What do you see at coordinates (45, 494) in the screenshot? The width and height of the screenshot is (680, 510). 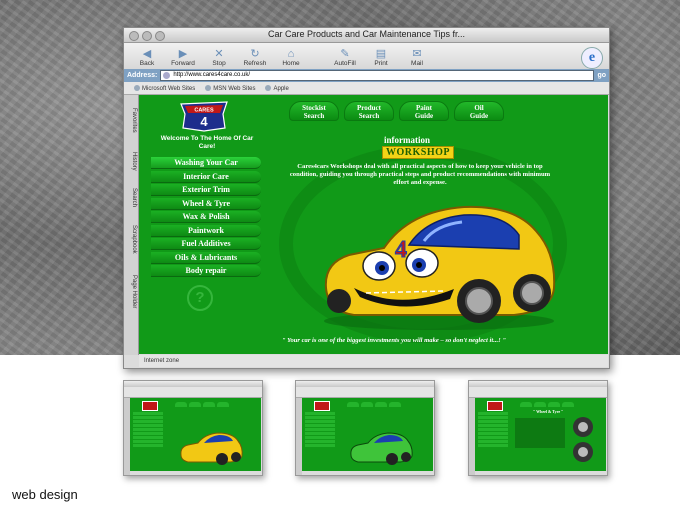 I see `slide-caption: web design` at bounding box center [45, 494].